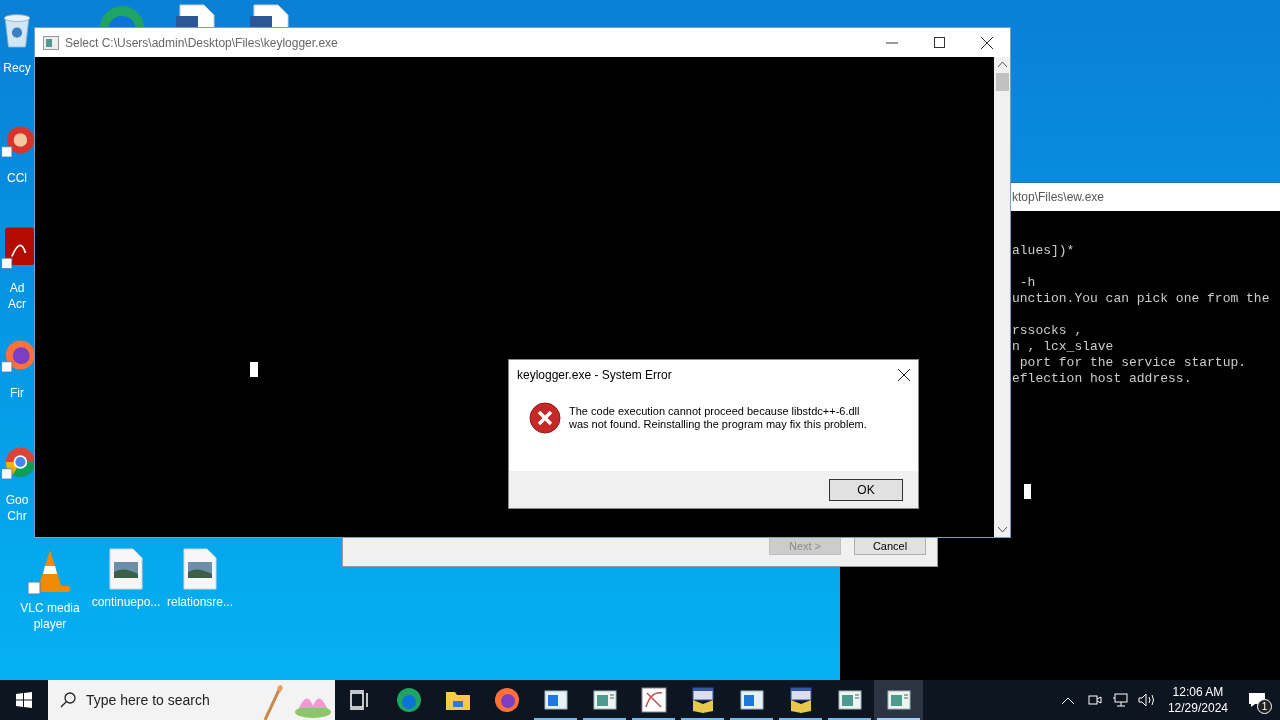 The height and width of the screenshot is (720, 1280). What do you see at coordinates (1002, 64) in the screenshot?
I see `scroll-up-icon` at bounding box center [1002, 64].